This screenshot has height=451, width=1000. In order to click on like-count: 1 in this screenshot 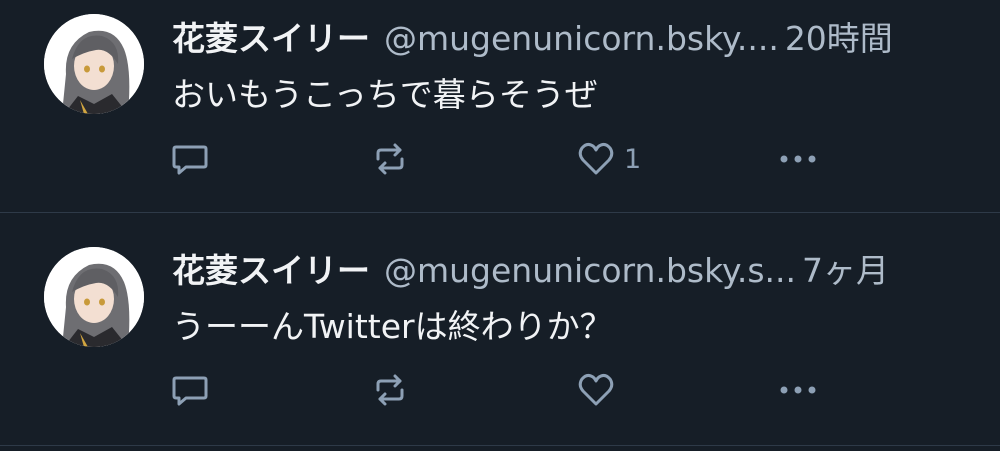, I will do `click(633, 159)`.